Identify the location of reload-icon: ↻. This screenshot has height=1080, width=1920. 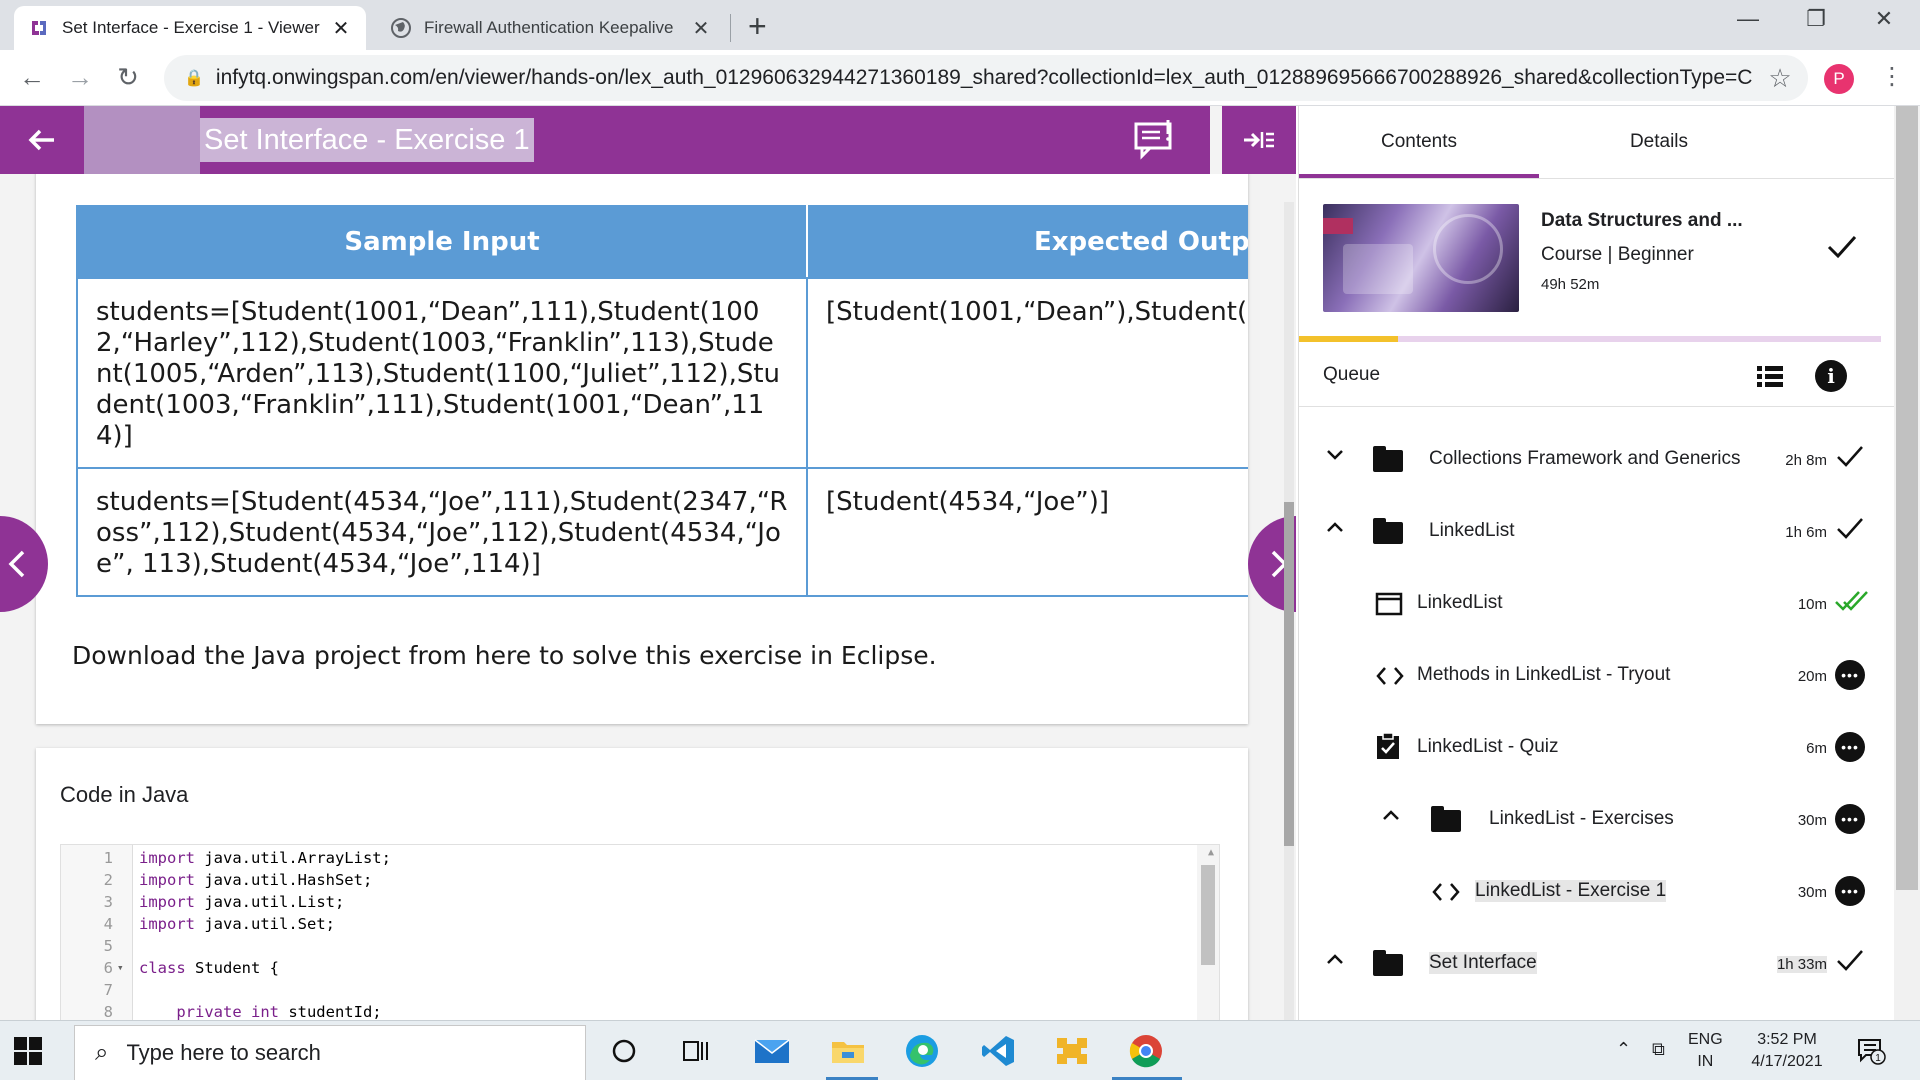
(128, 77).